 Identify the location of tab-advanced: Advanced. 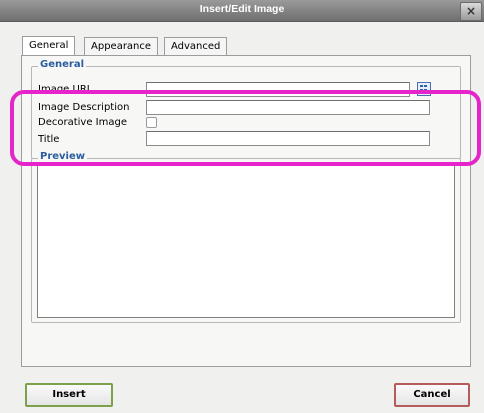
(196, 46).